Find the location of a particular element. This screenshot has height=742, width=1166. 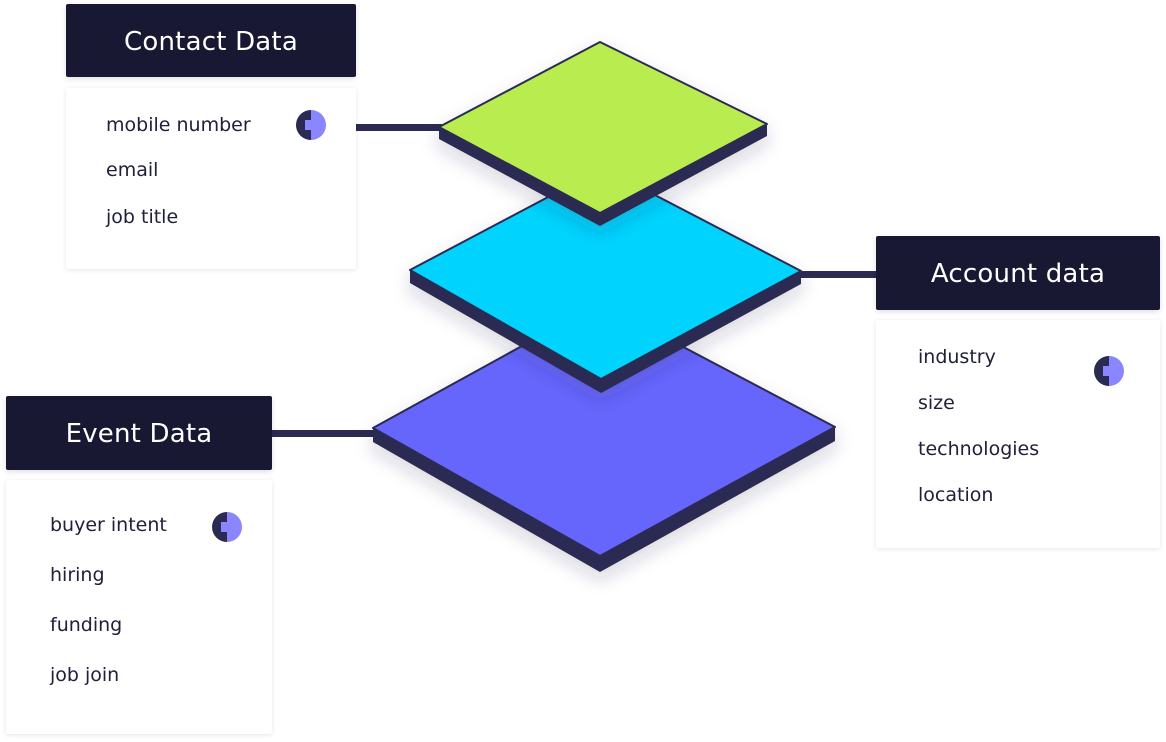

account-panel-body: industry size technologies location is located at coordinates (1018, 434).